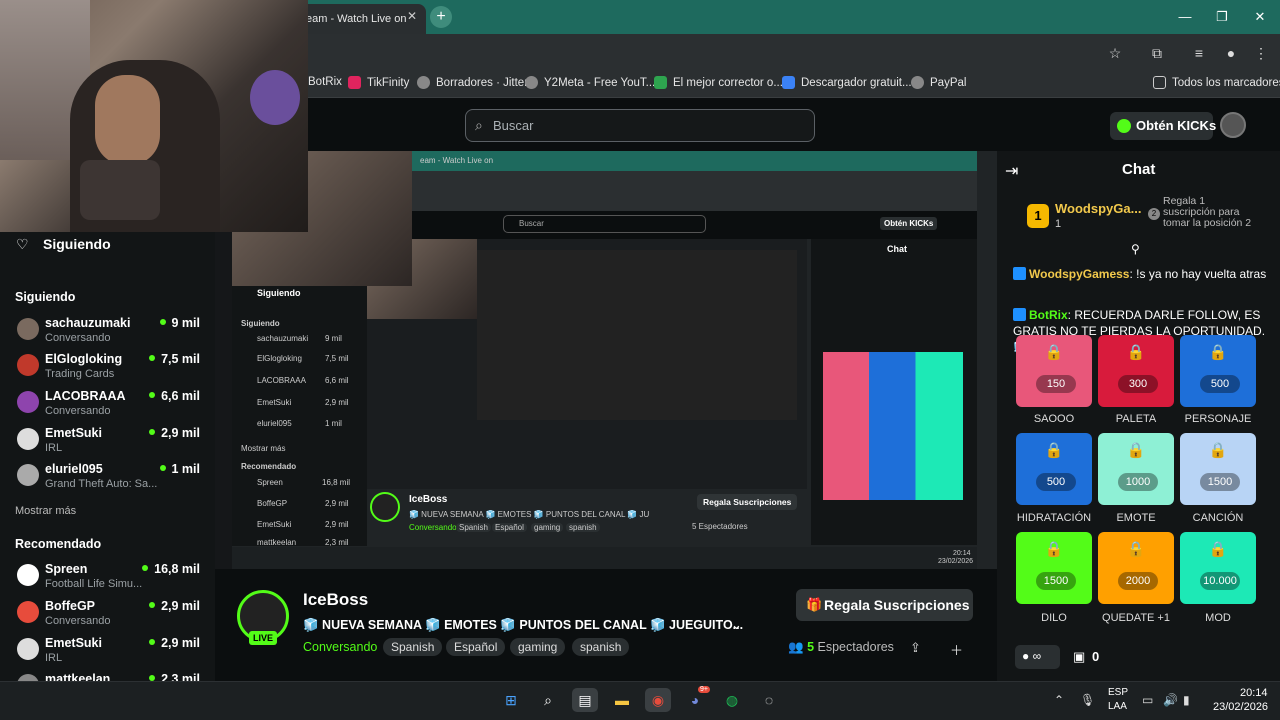 The width and height of the screenshot is (1280, 720). Describe the element at coordinates (1170, 700) in the screenshot. I see `volume-icon: 🔊` at that location.